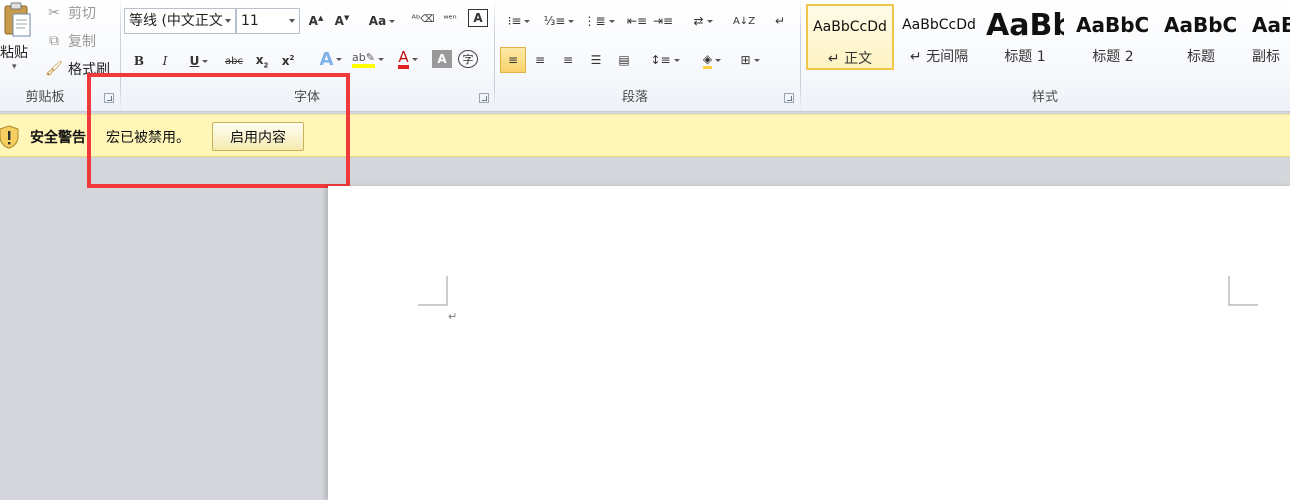 The image size is (1290, 500). Describe the element at coordinates (1044, 97) in the screenshot. I see `styles-group-label: 样式` at that location.